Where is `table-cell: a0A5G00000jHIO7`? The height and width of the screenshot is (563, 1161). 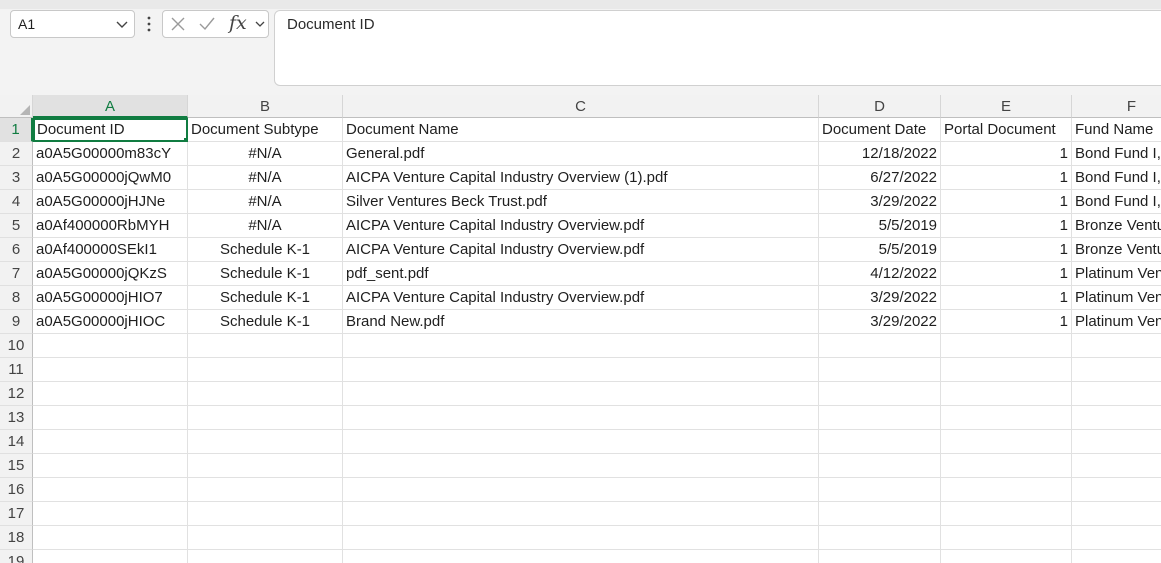
table-cell: a0A5G00000jHIO7 is located at coordinates (110, 298).